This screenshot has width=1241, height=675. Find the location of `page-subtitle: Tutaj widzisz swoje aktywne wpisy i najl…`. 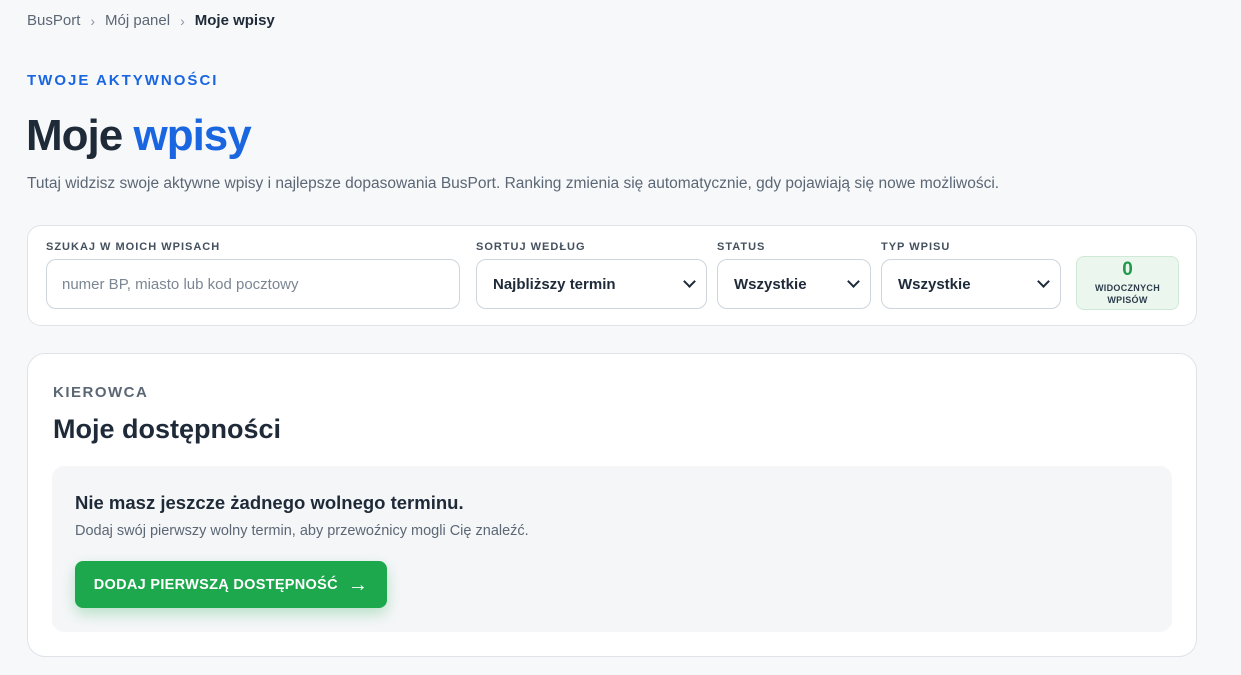

page-subtitle: Tutaj widzisz swoje aktywne wpisy i najl… is located at coordinates (513, 183).